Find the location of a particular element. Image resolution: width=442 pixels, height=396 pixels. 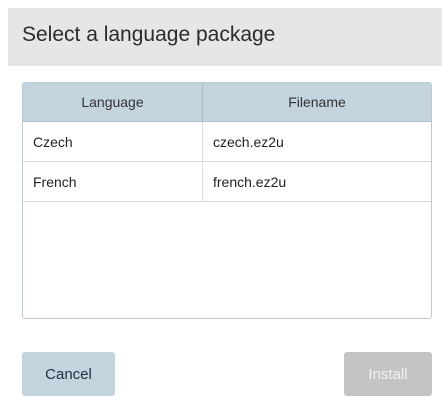

table-row-french: French french.ez2u is located at coordinates (227, 182).